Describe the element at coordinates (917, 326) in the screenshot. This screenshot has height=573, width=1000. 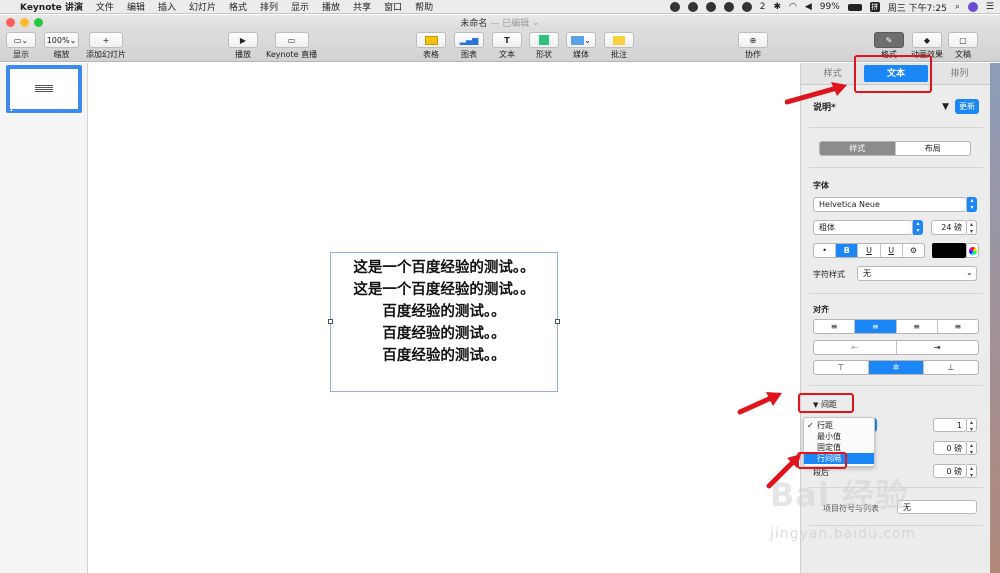
I see `align-right-icon: ≡` at that location.